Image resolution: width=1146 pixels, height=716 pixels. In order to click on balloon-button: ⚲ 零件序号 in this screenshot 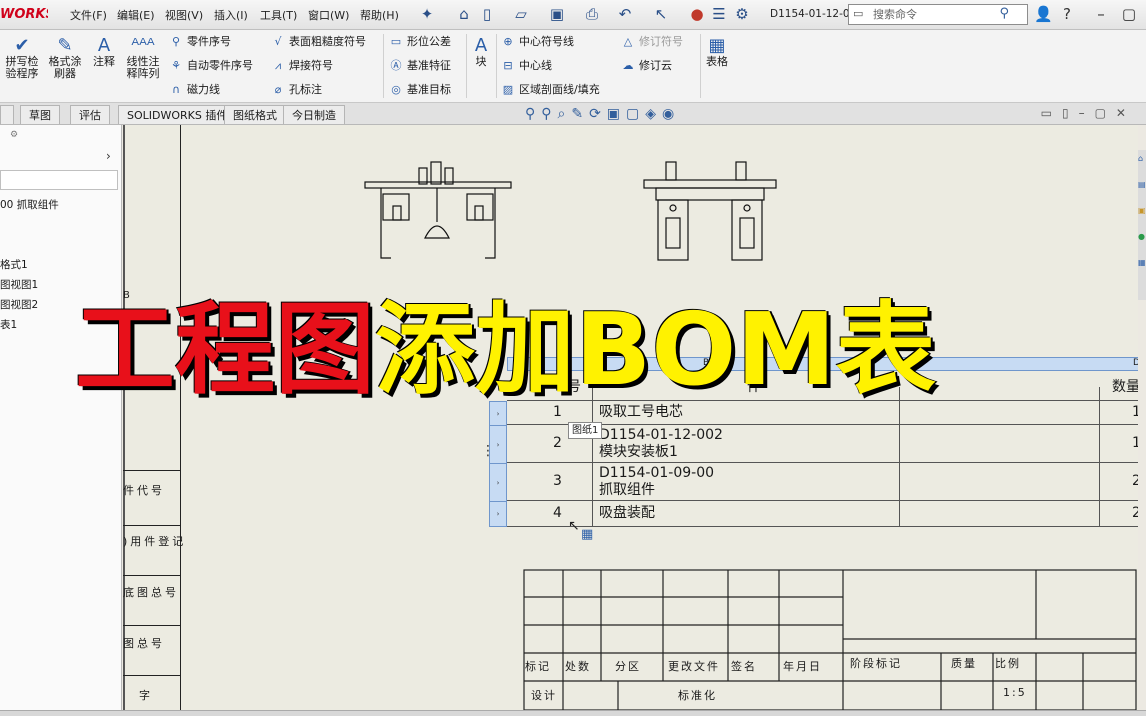, I will do `click(199, 42)`.